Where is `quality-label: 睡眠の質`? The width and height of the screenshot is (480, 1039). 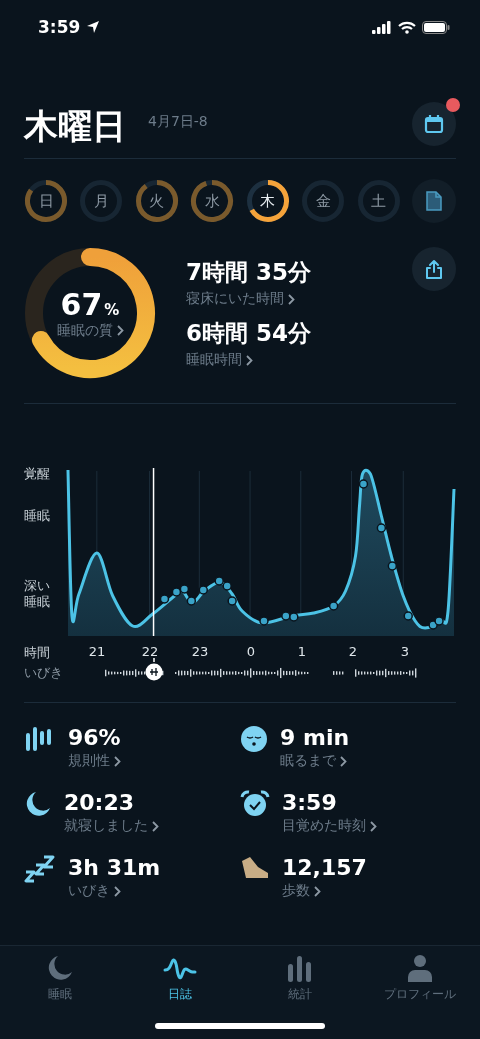 quality-label: 睡眠の質 is located at coordinates (84, 330).